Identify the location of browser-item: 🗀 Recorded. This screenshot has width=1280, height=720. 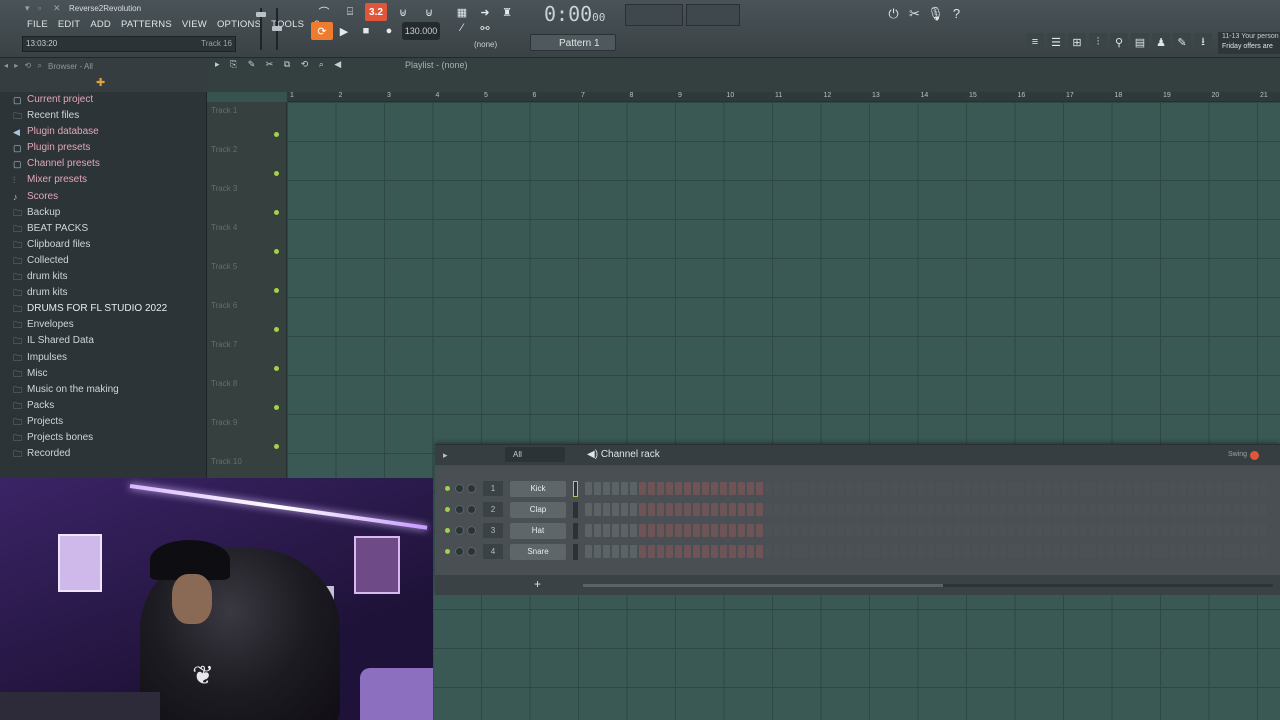
(103, 454).